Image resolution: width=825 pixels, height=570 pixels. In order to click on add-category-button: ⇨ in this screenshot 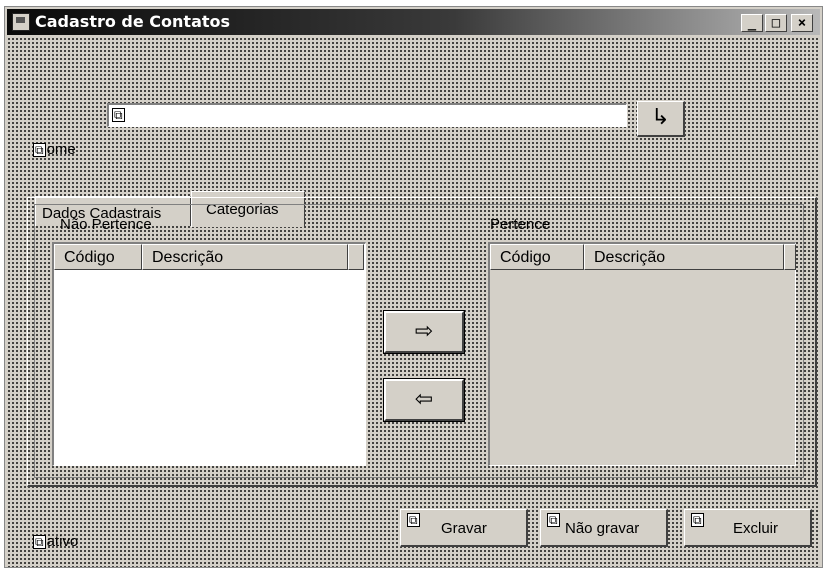, I will do `click(424, 332)`.